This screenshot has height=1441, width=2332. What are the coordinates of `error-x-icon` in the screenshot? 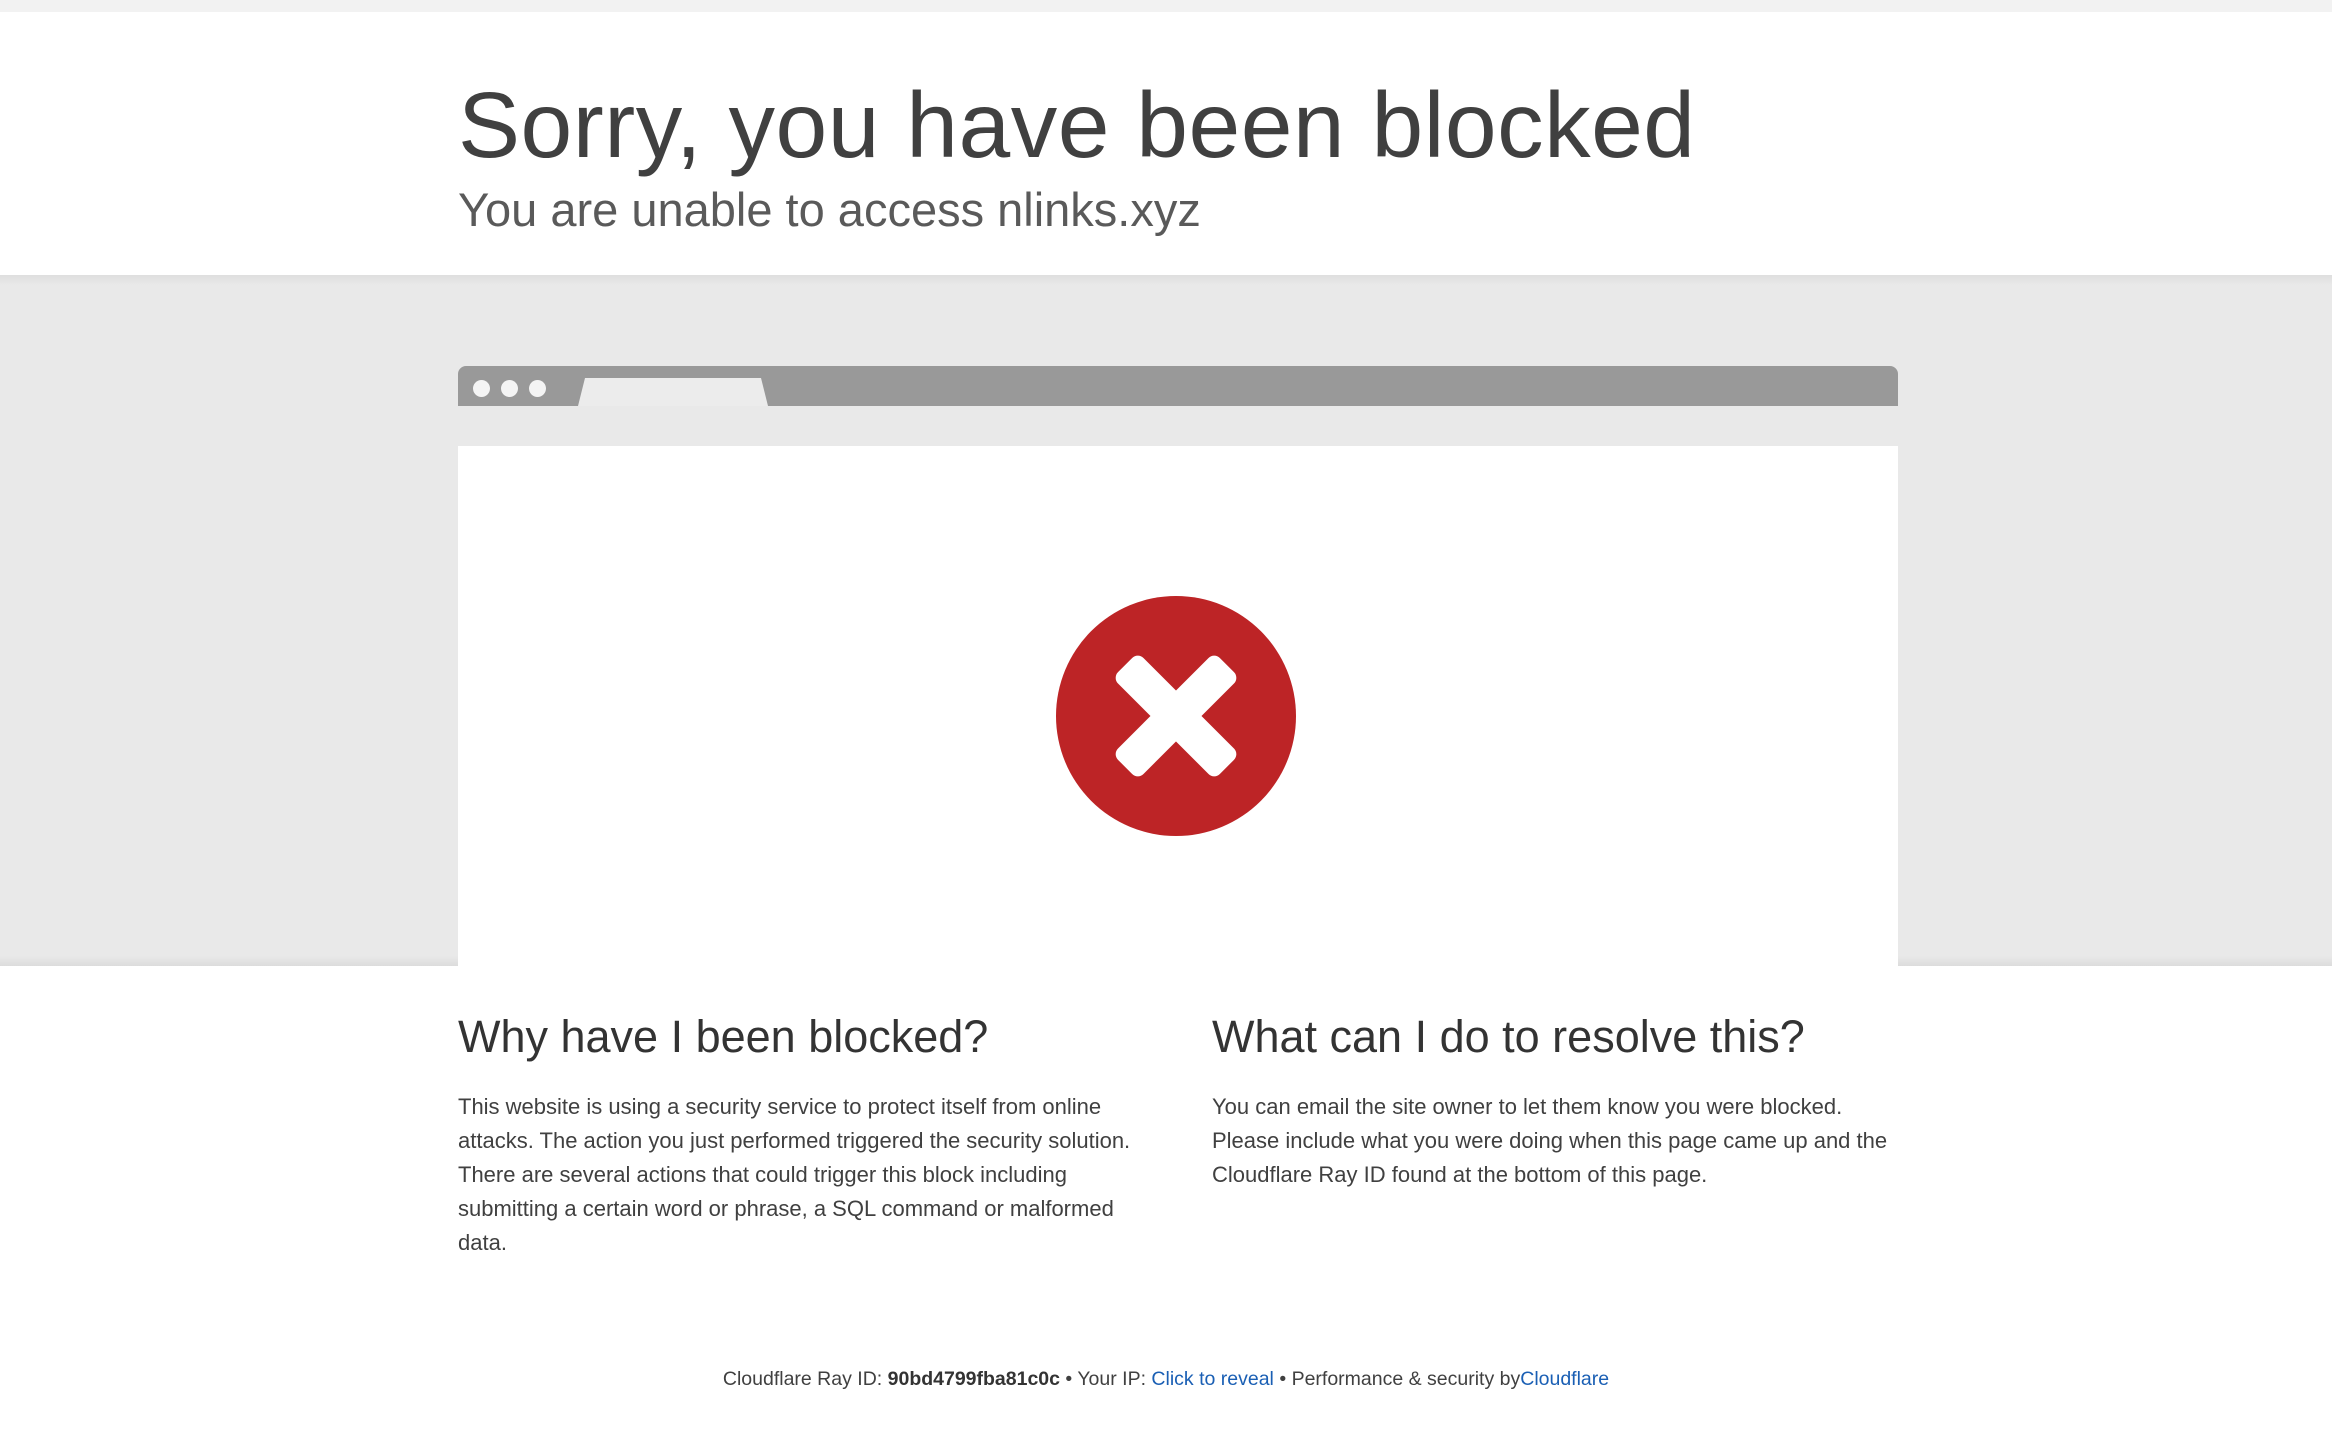 It's located at (1176, 716).